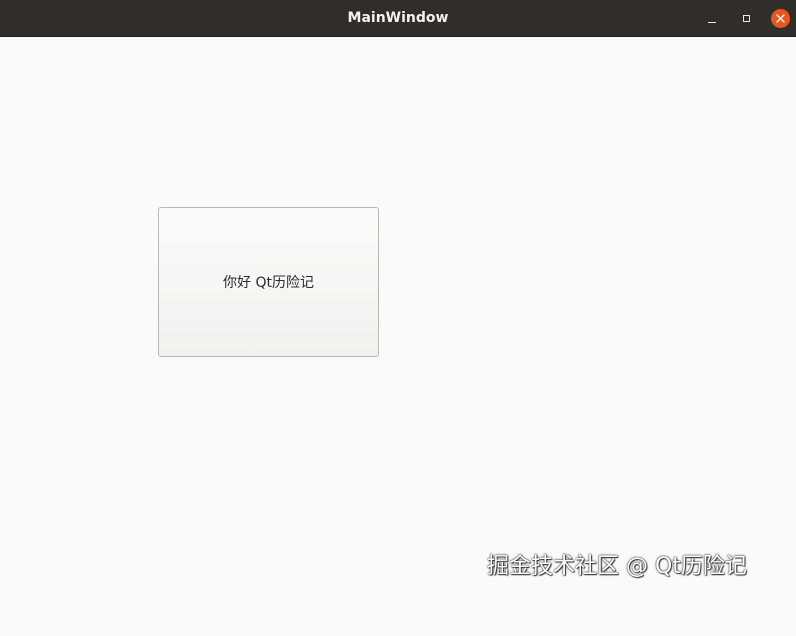  Describe the element at coordinates (712, 18) in the screenshot. I see `minimize-button` at that location.